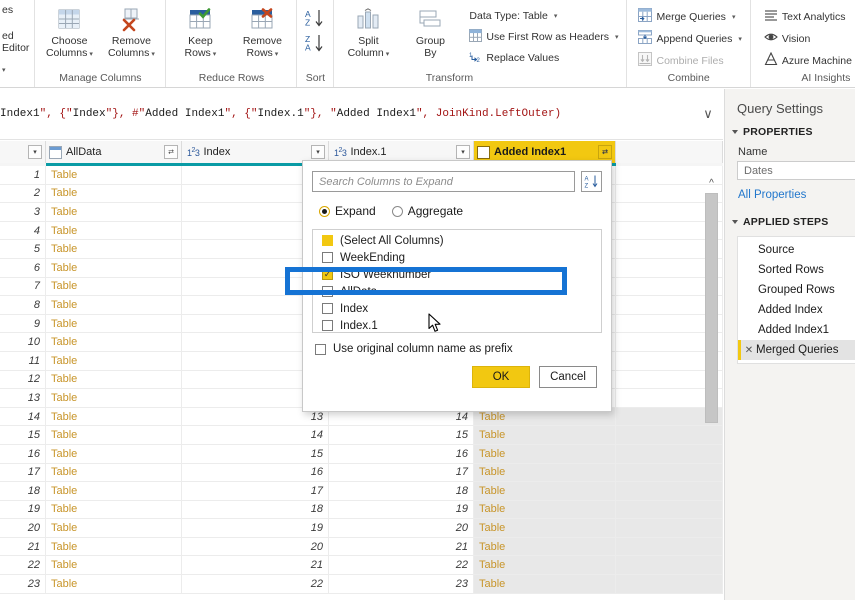  Describe the element at coordinates (401, 472) in the screenshot. I see `cell-index1: 17` at that location.